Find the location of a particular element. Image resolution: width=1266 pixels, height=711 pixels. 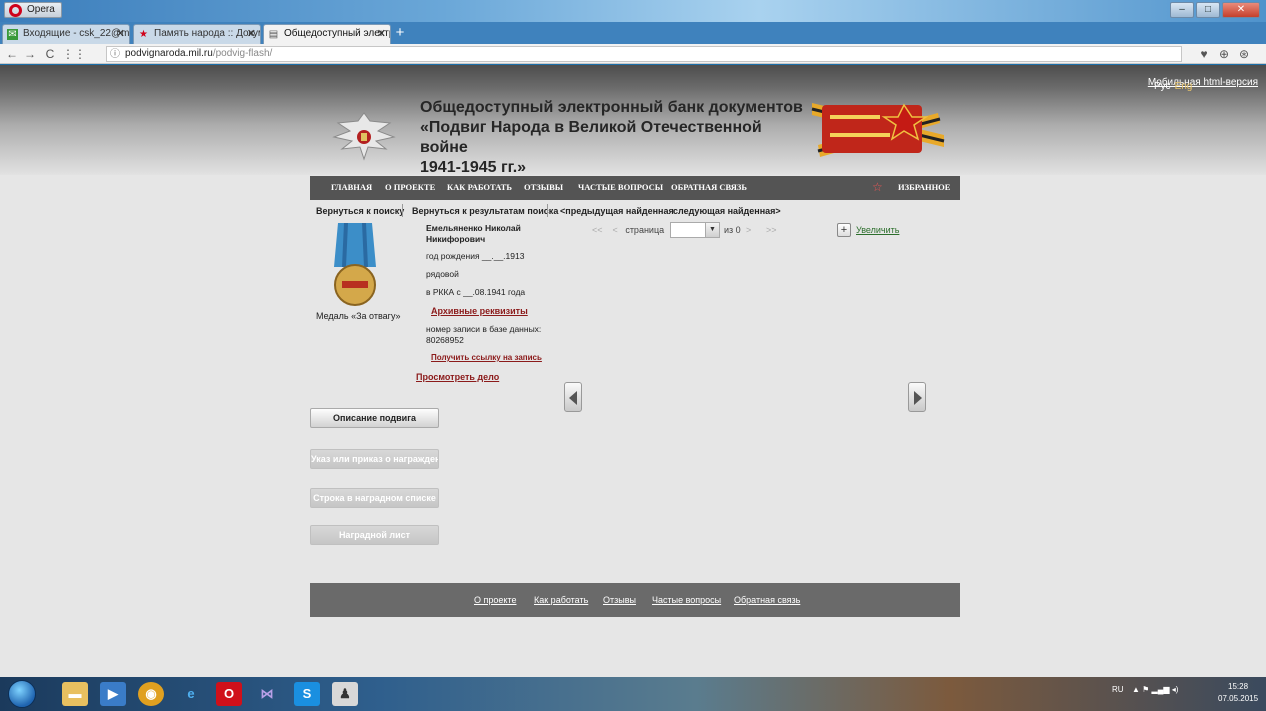

menu-reviews: ОТЗЫВЫ is located at coordinates (543, 187).